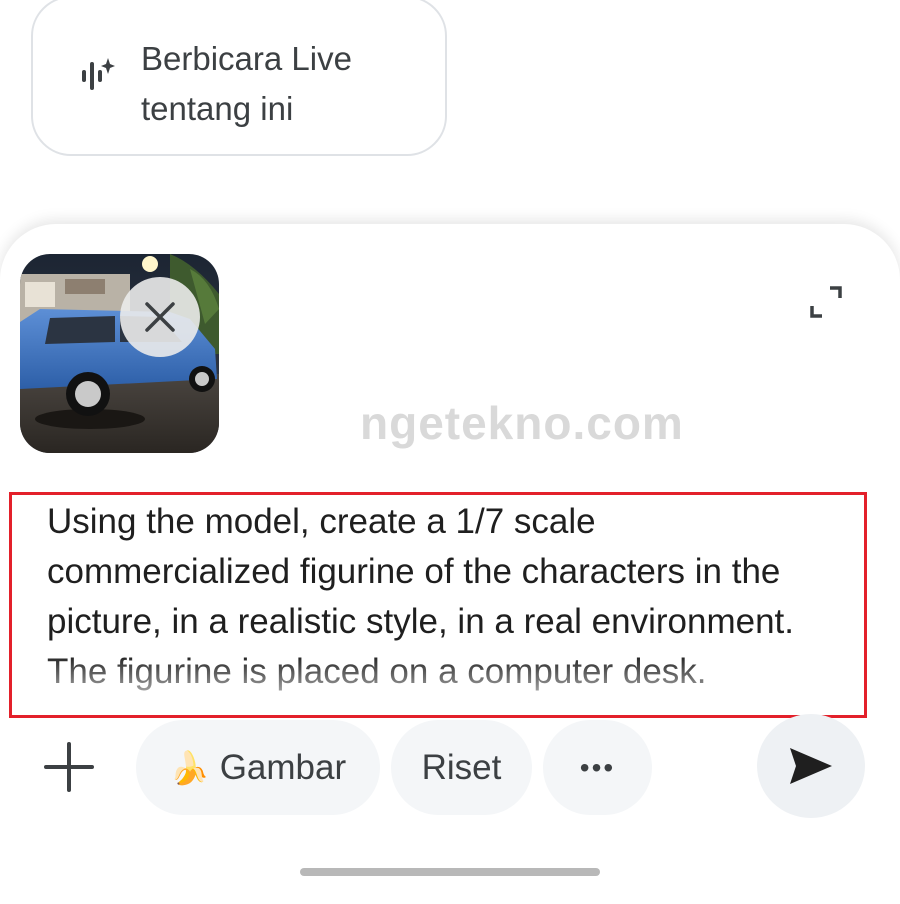 The image size is (900, 904). I want to click on remove-attachment-button, so click(160, 317).